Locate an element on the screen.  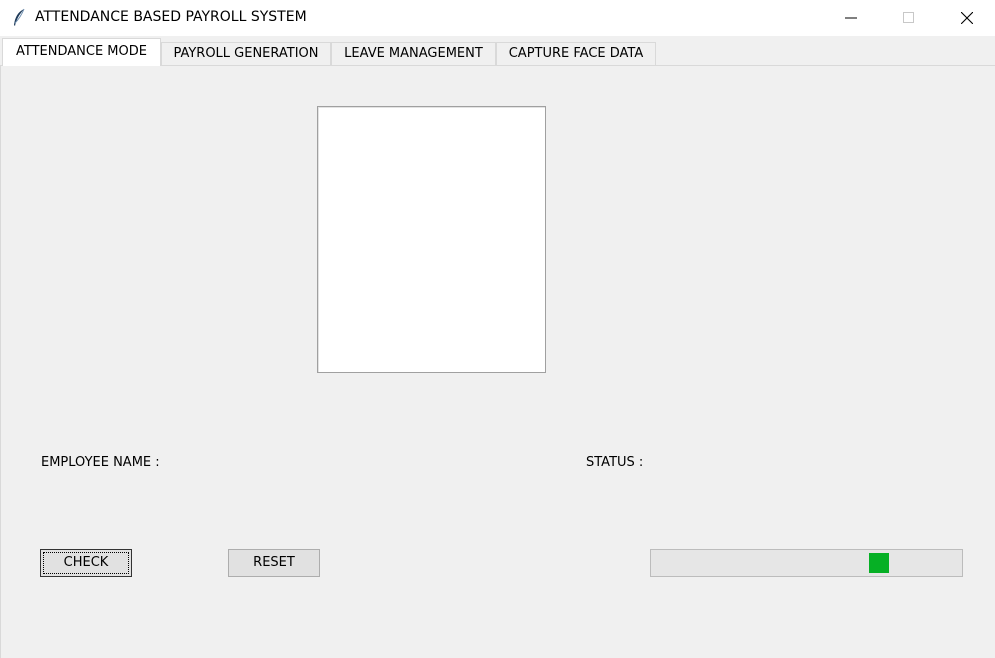
reset-button: RESET is located at coordinates (274, 563).